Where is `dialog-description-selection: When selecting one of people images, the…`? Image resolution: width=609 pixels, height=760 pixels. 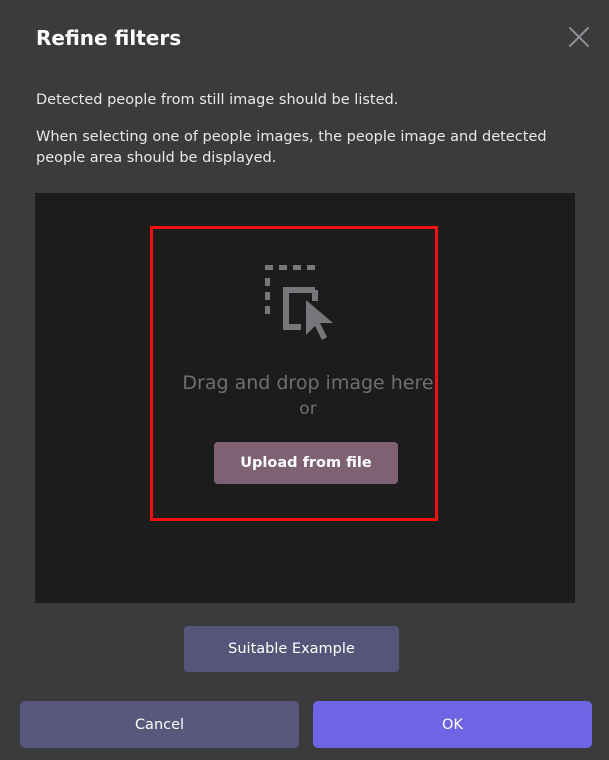
dialog-description-selection: When selecting one of people images, the… is located at coordinates (291, 147).